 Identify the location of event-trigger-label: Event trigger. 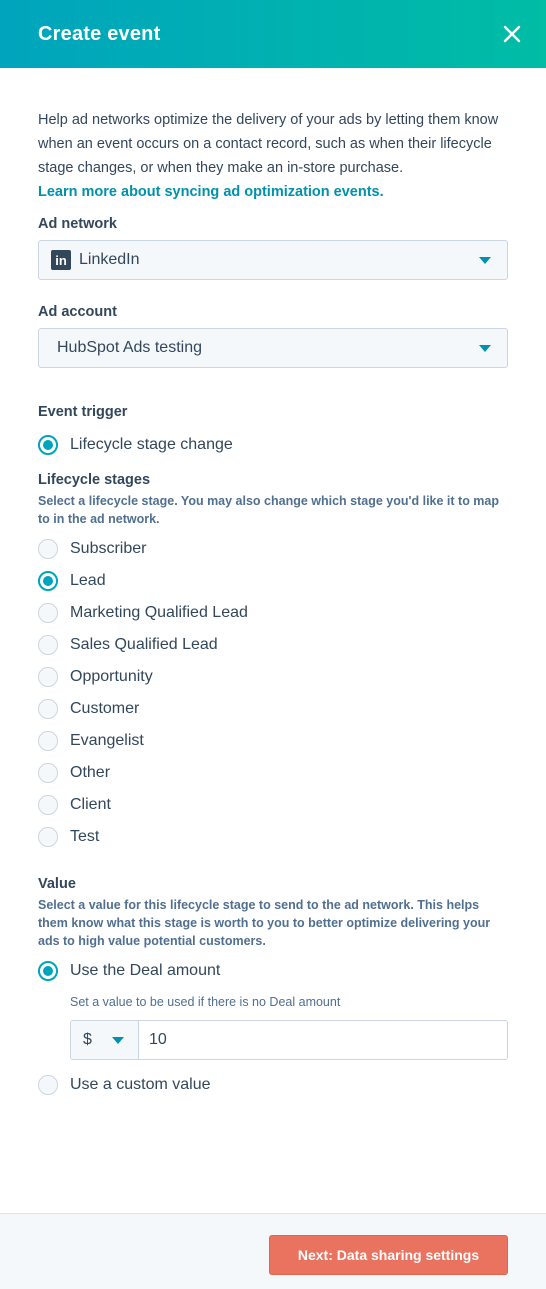
(83, 412).